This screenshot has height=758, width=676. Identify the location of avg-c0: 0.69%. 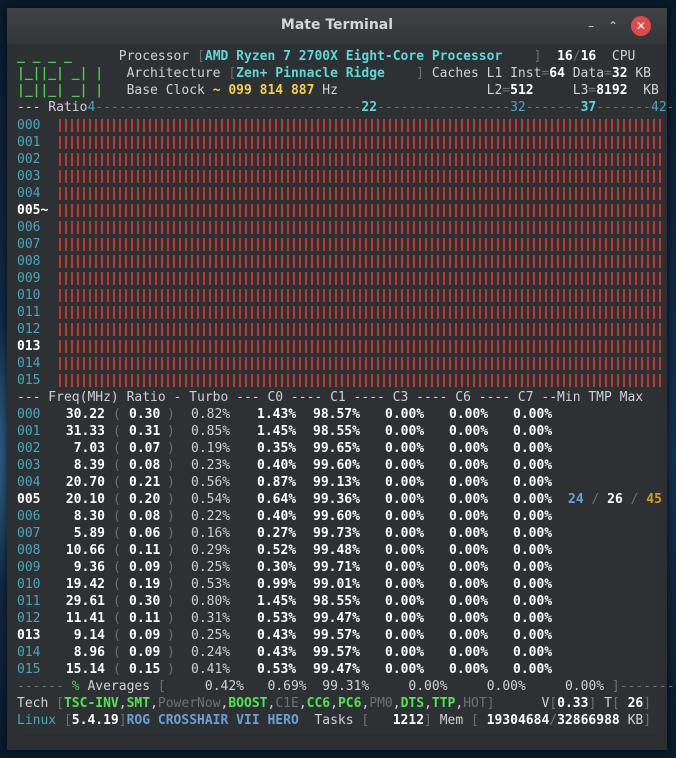
(287, 686).